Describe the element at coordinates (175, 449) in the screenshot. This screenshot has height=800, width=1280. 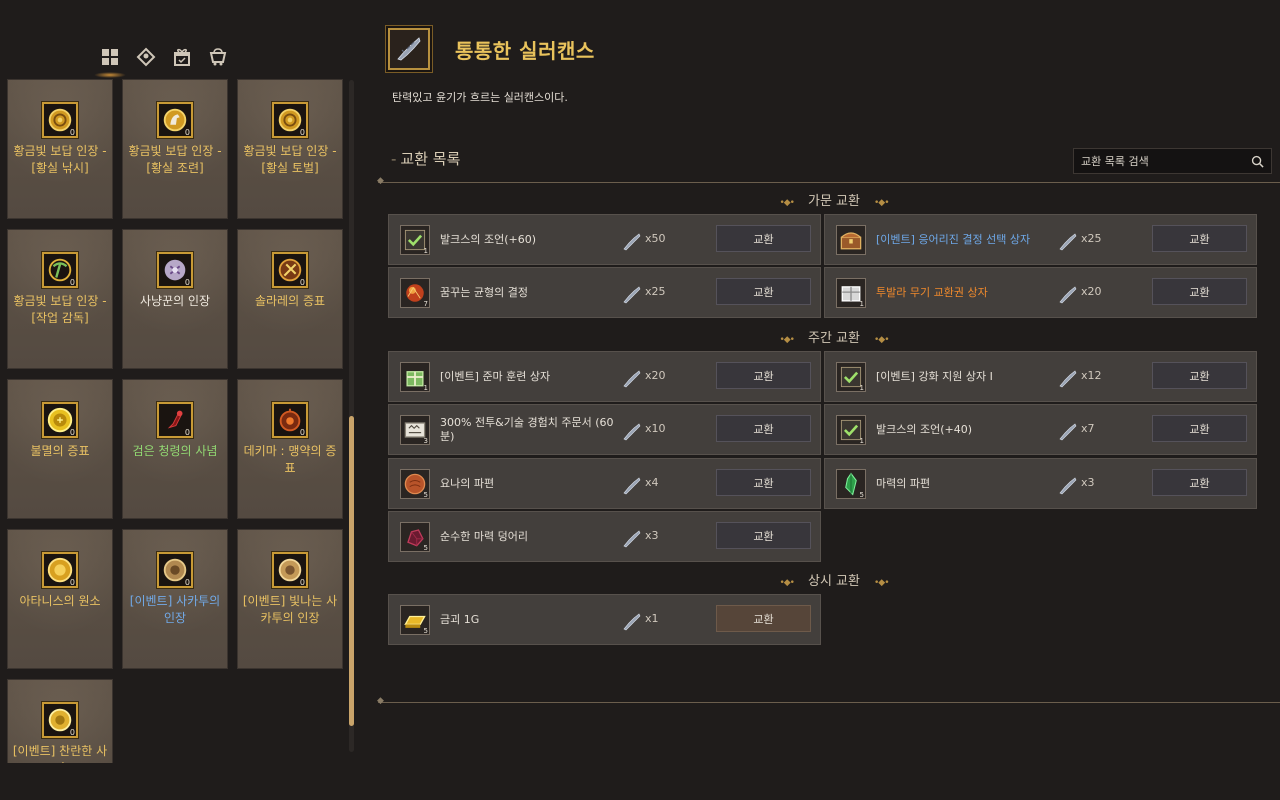
I see `currency-card: 0 검은 청령의 사념` at that location.